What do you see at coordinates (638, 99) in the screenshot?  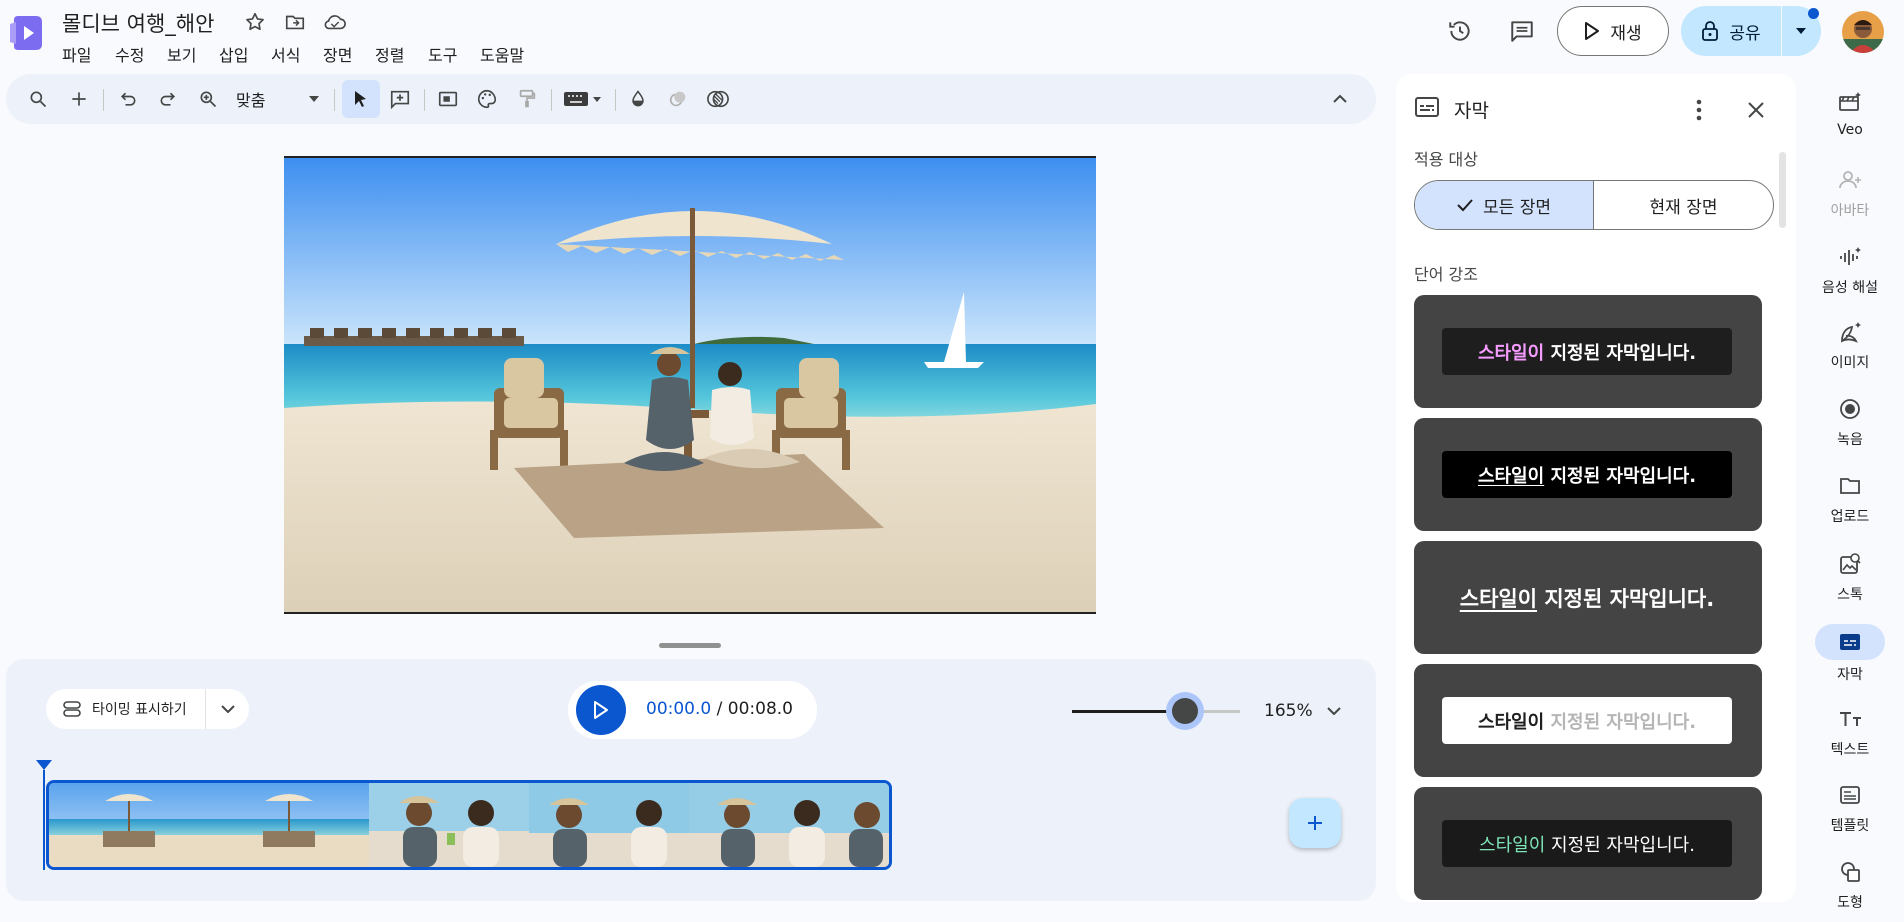 I see `fill-color-icon` at bounding box center [638, 99].